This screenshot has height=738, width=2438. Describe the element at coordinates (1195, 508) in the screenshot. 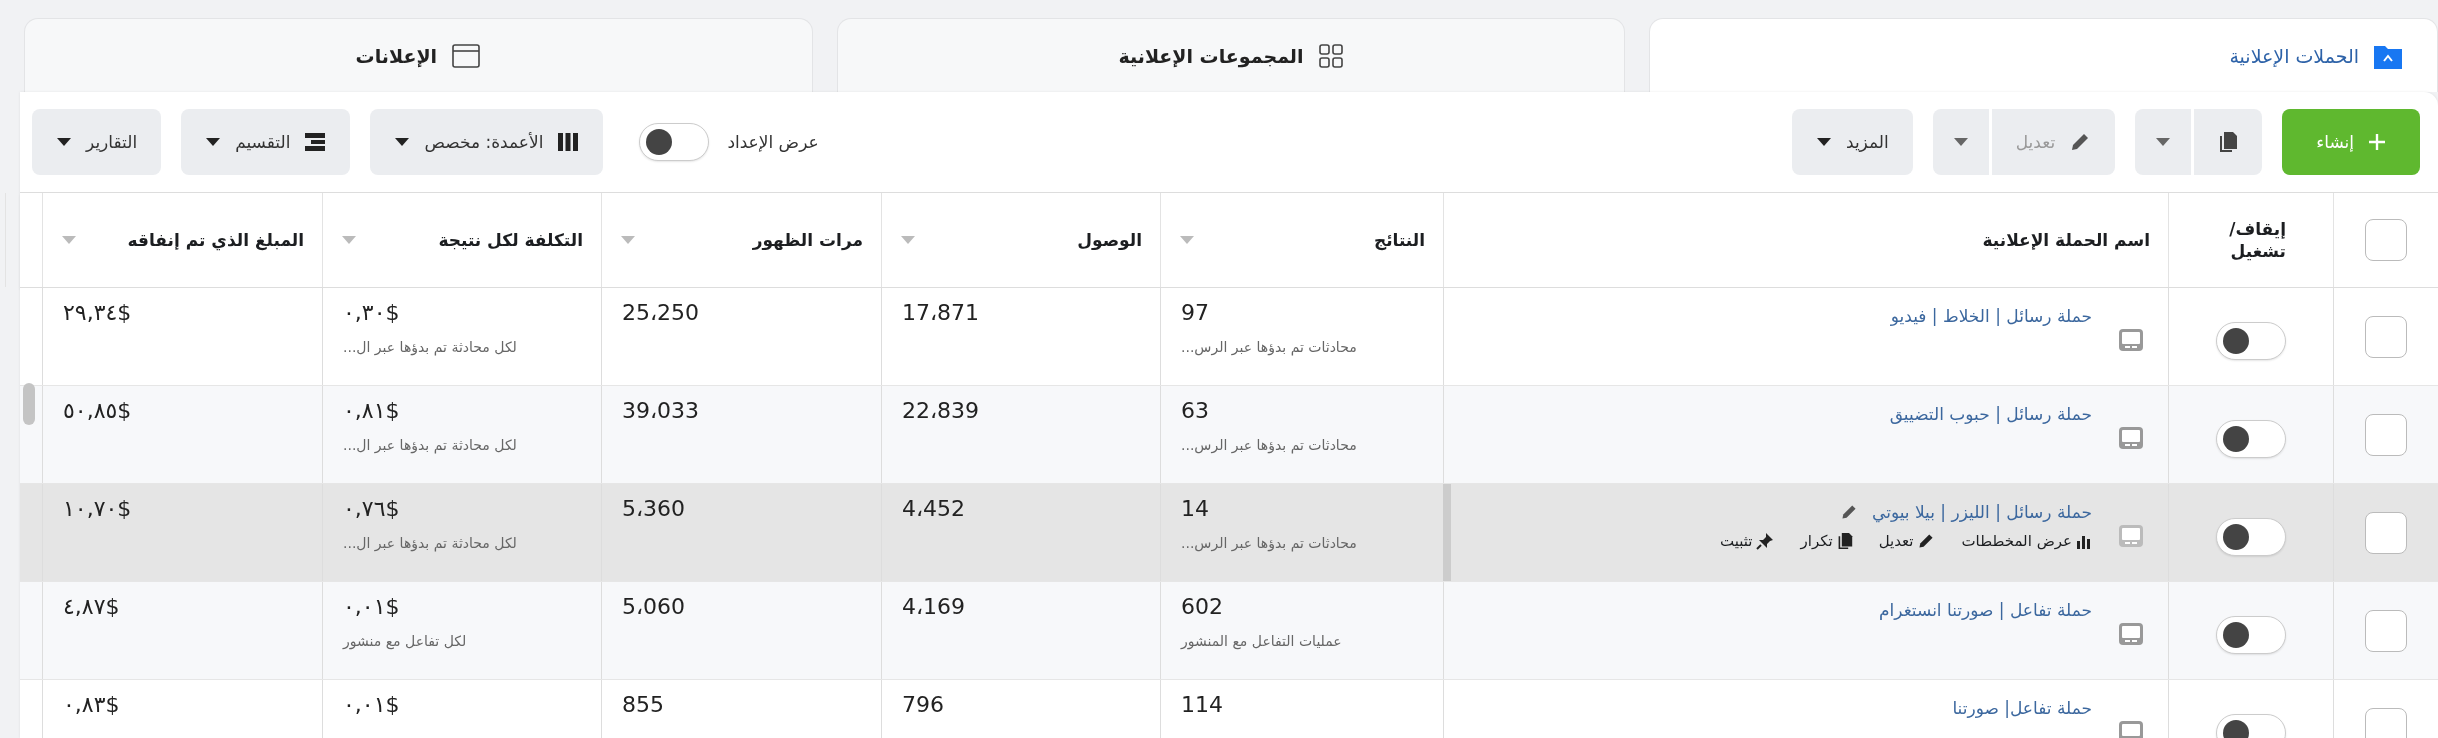

I see `results-value: 14` at that location.